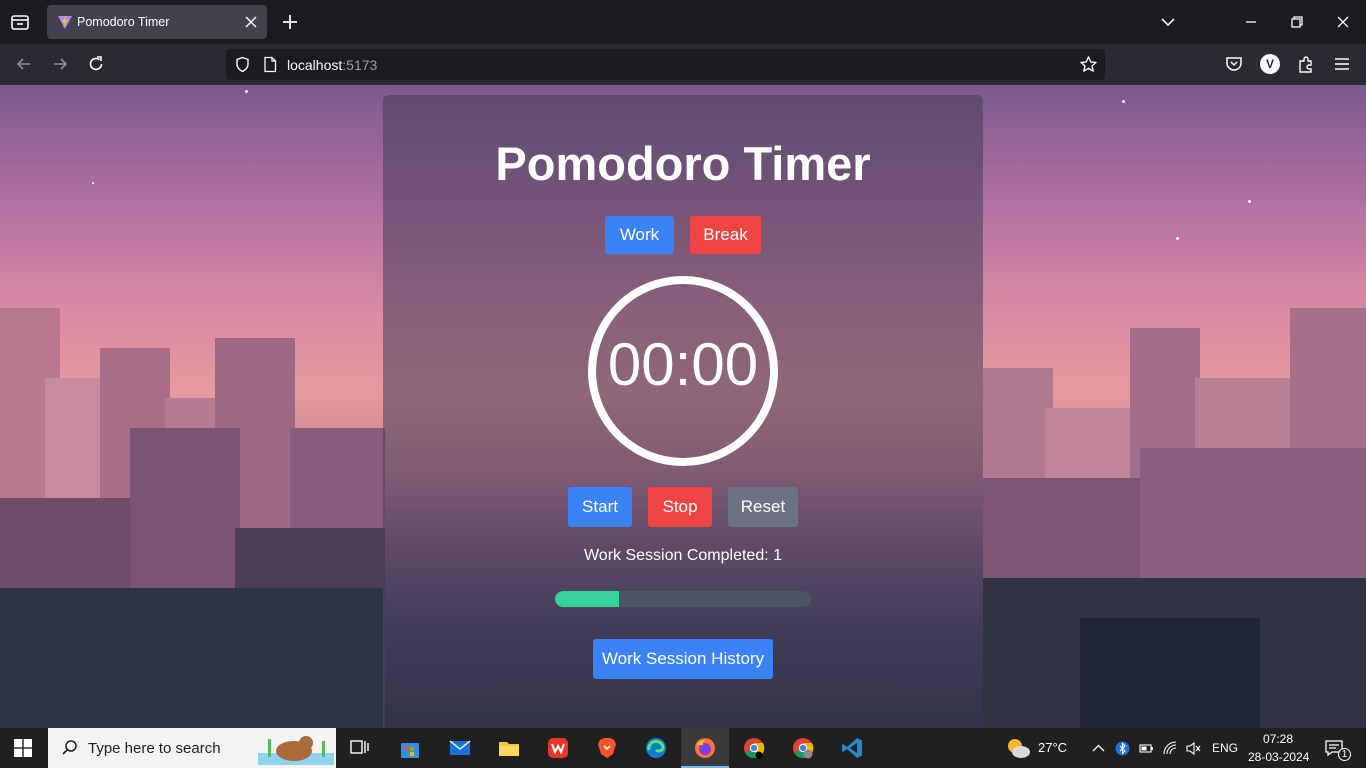 This screenshot has height=768, width=1366. I want to click on sessions-completed-text: Work Session Completed: 1, so click(682, 555).